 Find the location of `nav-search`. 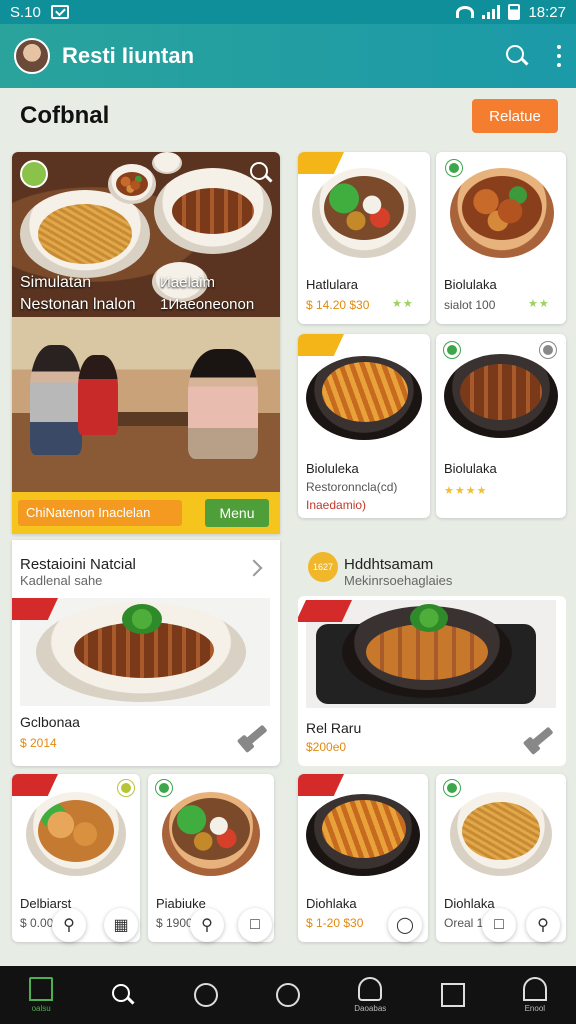

nav-search is located at coordinates (123, 995).